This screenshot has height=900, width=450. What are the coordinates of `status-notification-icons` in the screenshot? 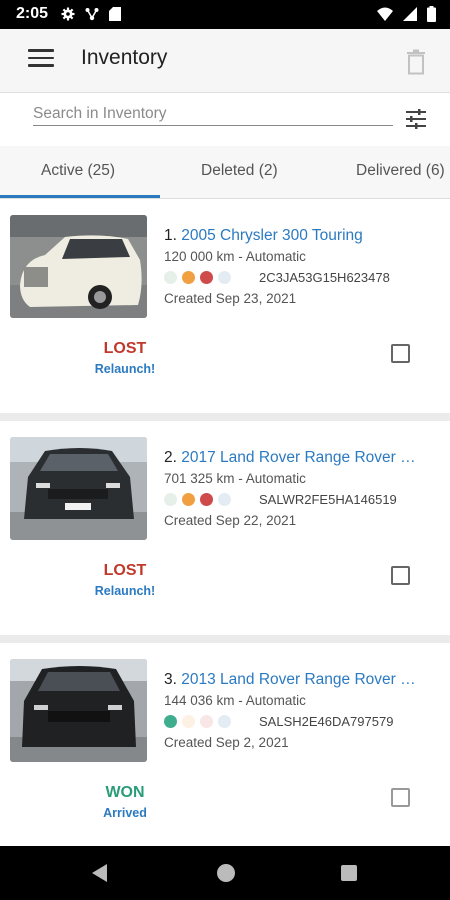 It's located at (91, 14).